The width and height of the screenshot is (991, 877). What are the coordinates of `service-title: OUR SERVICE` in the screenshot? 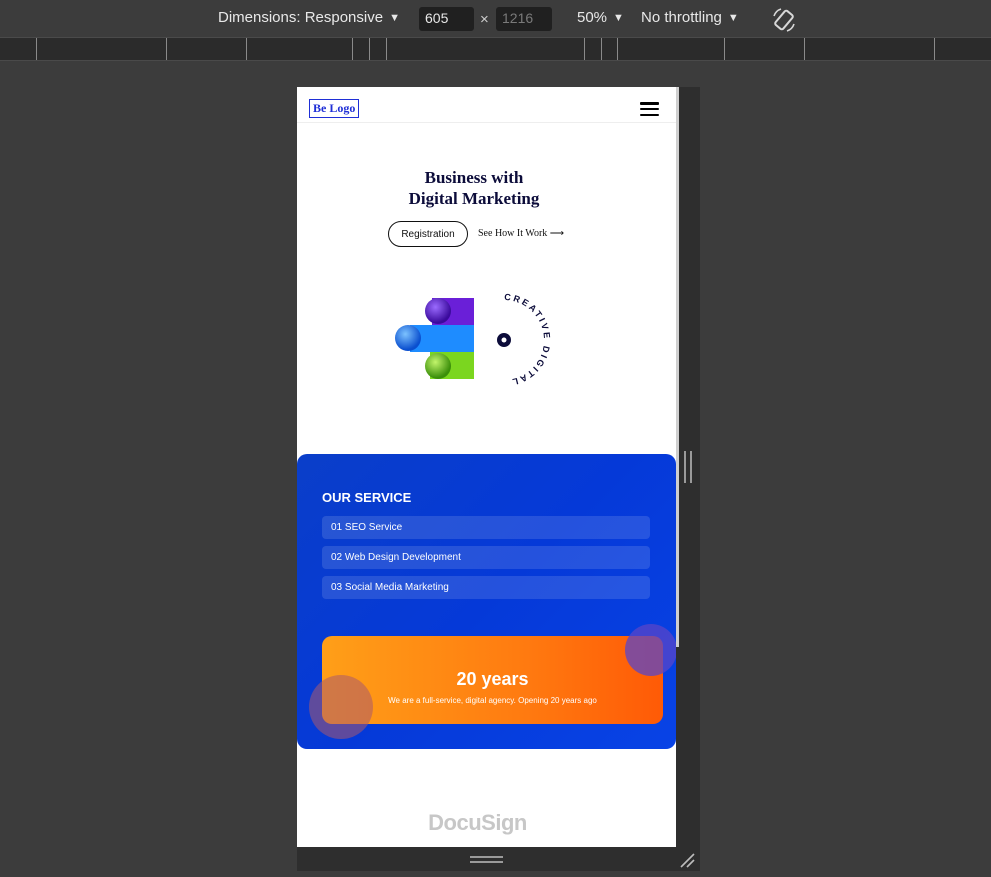 It's located at (367, 497).